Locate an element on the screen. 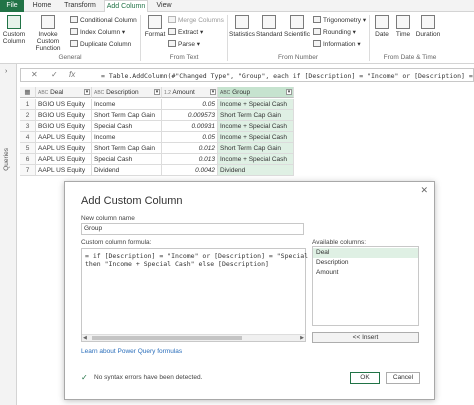 Image resolution: width=474 pixels, height=405 pixels. available-column-item: Description is located at coordinates (365, 263).